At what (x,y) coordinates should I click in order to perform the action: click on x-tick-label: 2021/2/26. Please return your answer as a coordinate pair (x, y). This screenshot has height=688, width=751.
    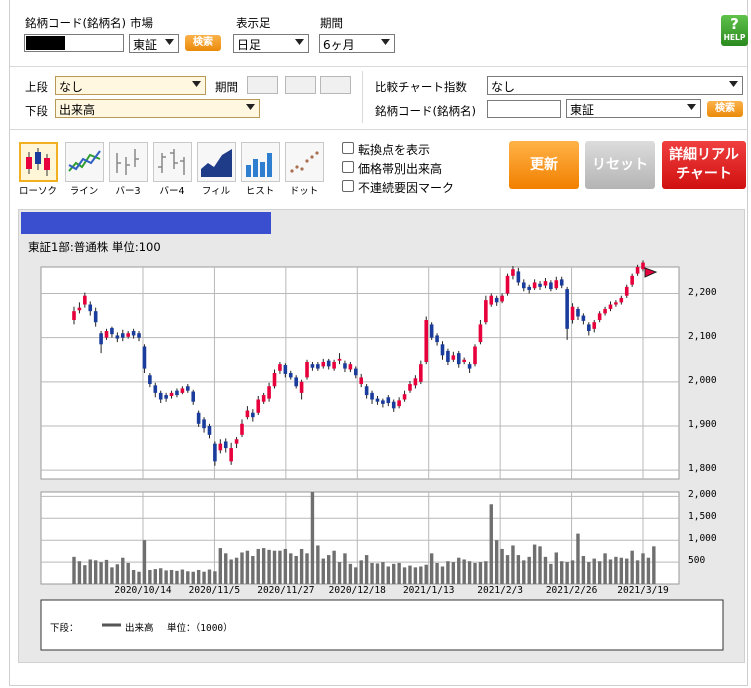
    Looking at the image, I should click on (571, 590).